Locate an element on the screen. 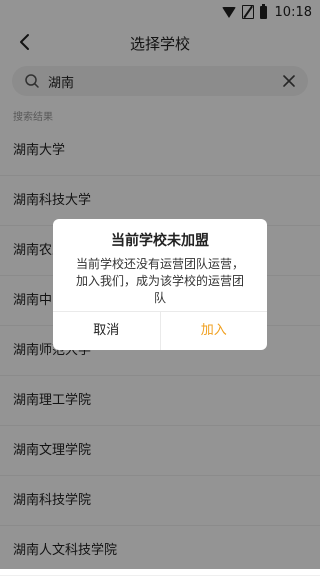  cancel-button: 取消 is located at coordinates (107, 331).